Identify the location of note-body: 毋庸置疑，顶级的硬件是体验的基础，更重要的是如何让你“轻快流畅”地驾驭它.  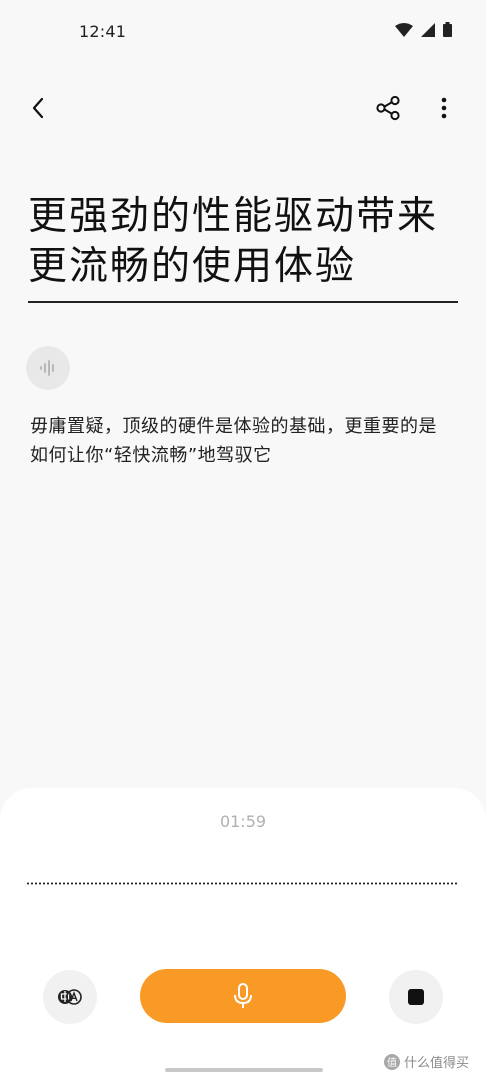
(240, 441).